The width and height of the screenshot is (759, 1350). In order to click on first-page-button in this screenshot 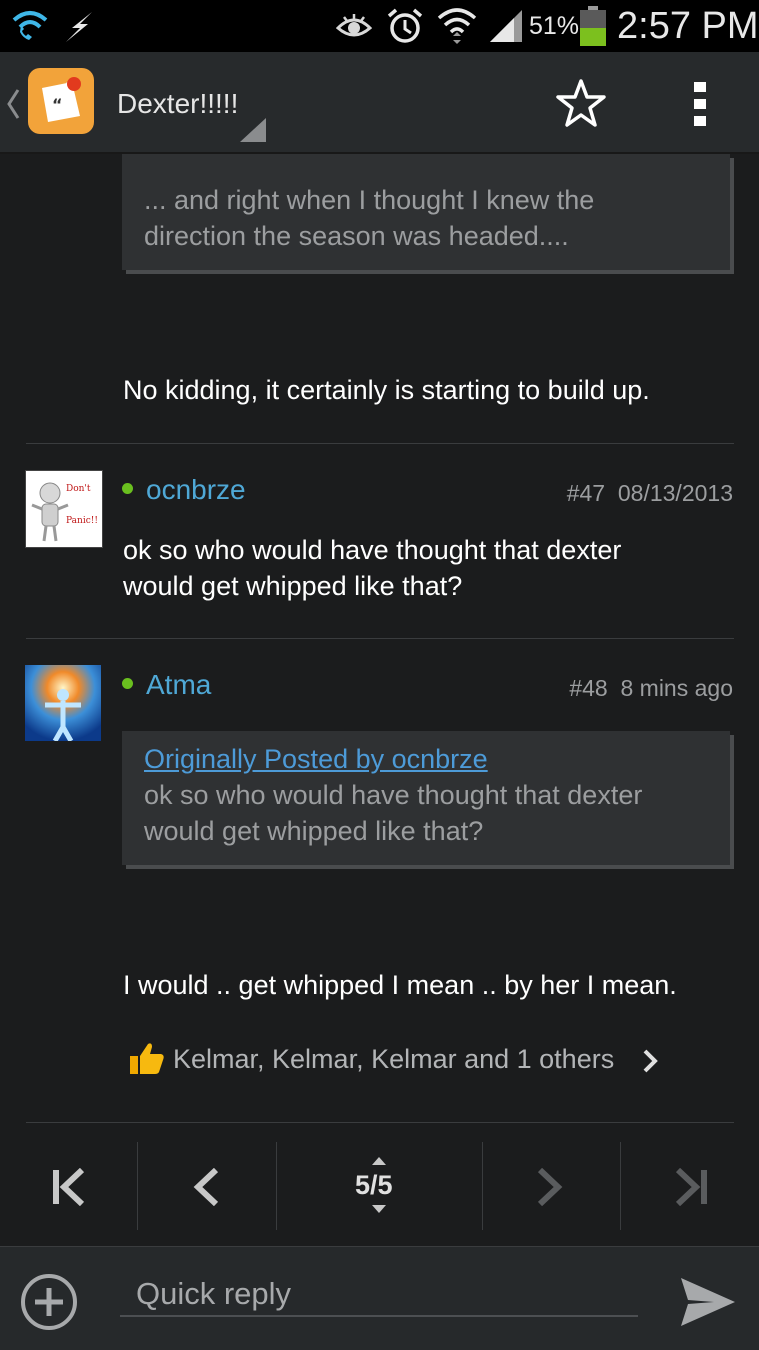, I will do `click(81, 1186)`.